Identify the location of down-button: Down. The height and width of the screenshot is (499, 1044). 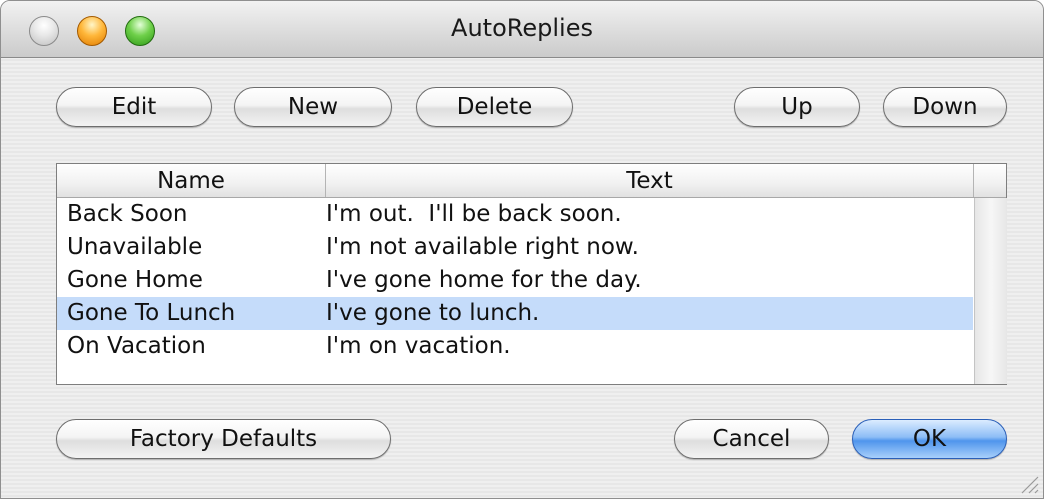
(945, 107).